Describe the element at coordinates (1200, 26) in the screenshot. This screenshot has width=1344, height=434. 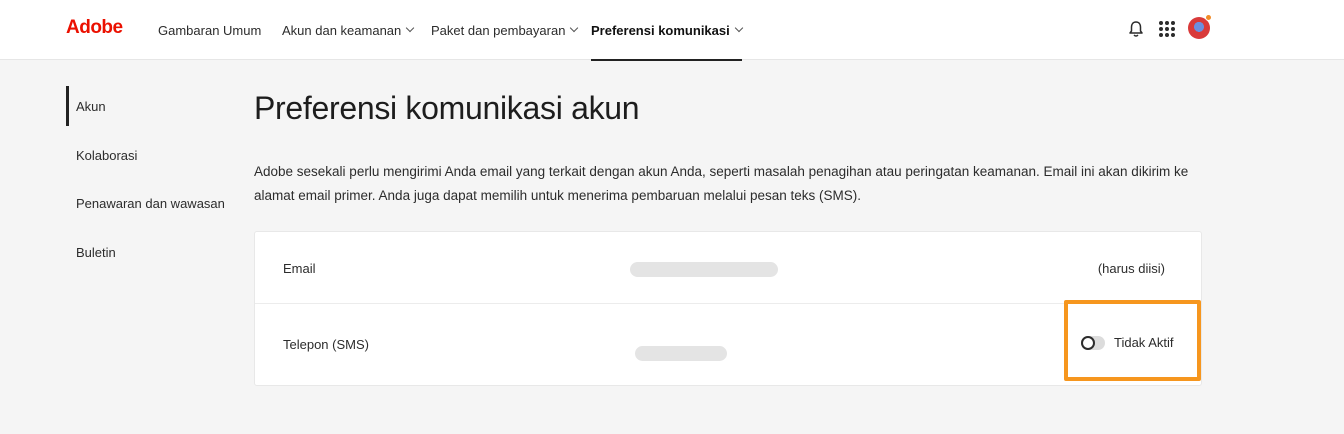
I see `avatar` at that location.